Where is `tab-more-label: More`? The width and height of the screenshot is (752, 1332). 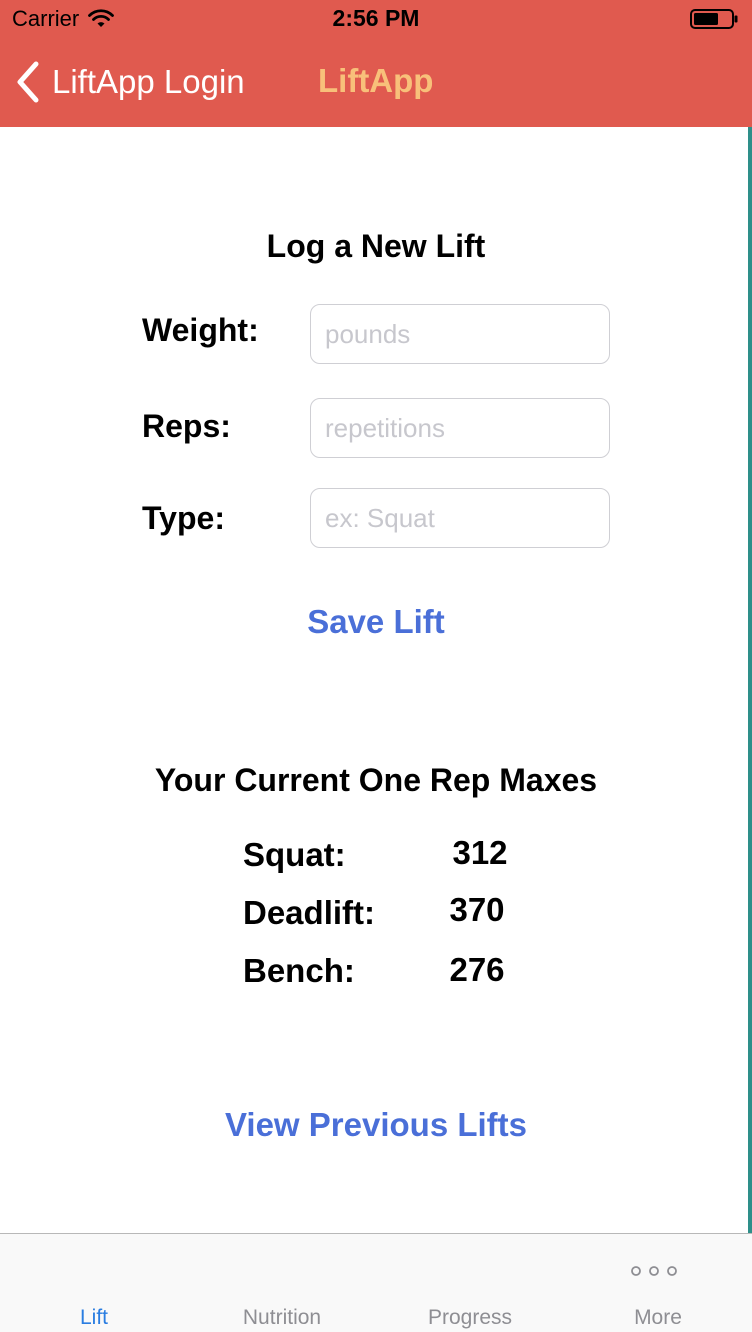
tab-more-label: More is located at coordinates (658, 1317).